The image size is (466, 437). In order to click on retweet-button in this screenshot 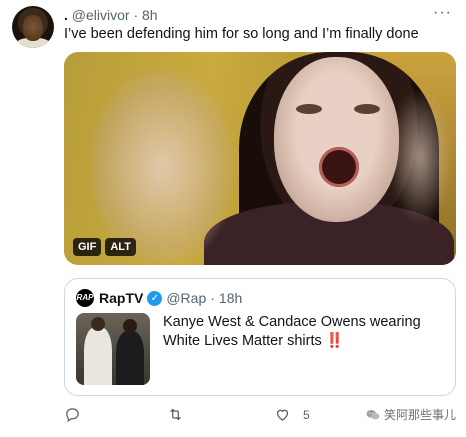, I will do `click(175, 414)`.